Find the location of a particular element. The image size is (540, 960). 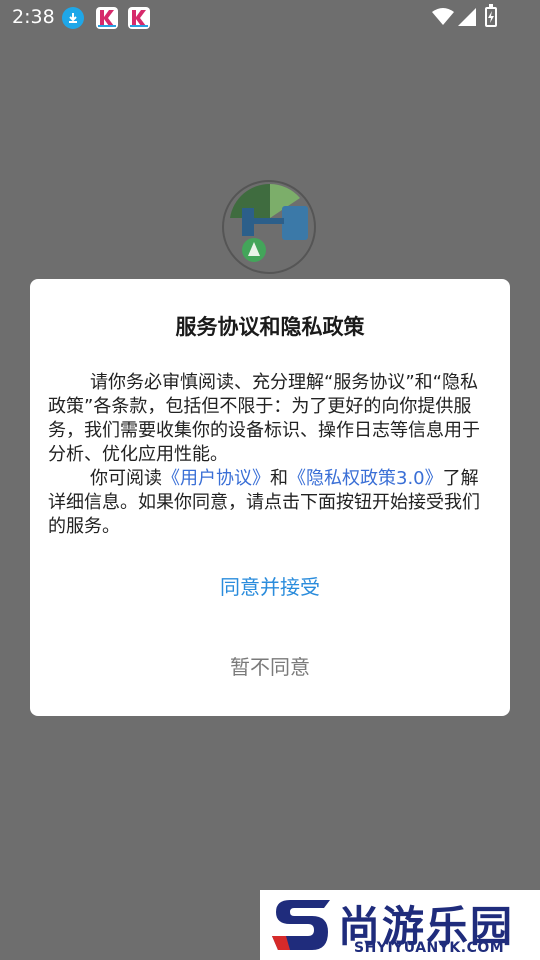

battery-icon is located at coordinates (491, 15).